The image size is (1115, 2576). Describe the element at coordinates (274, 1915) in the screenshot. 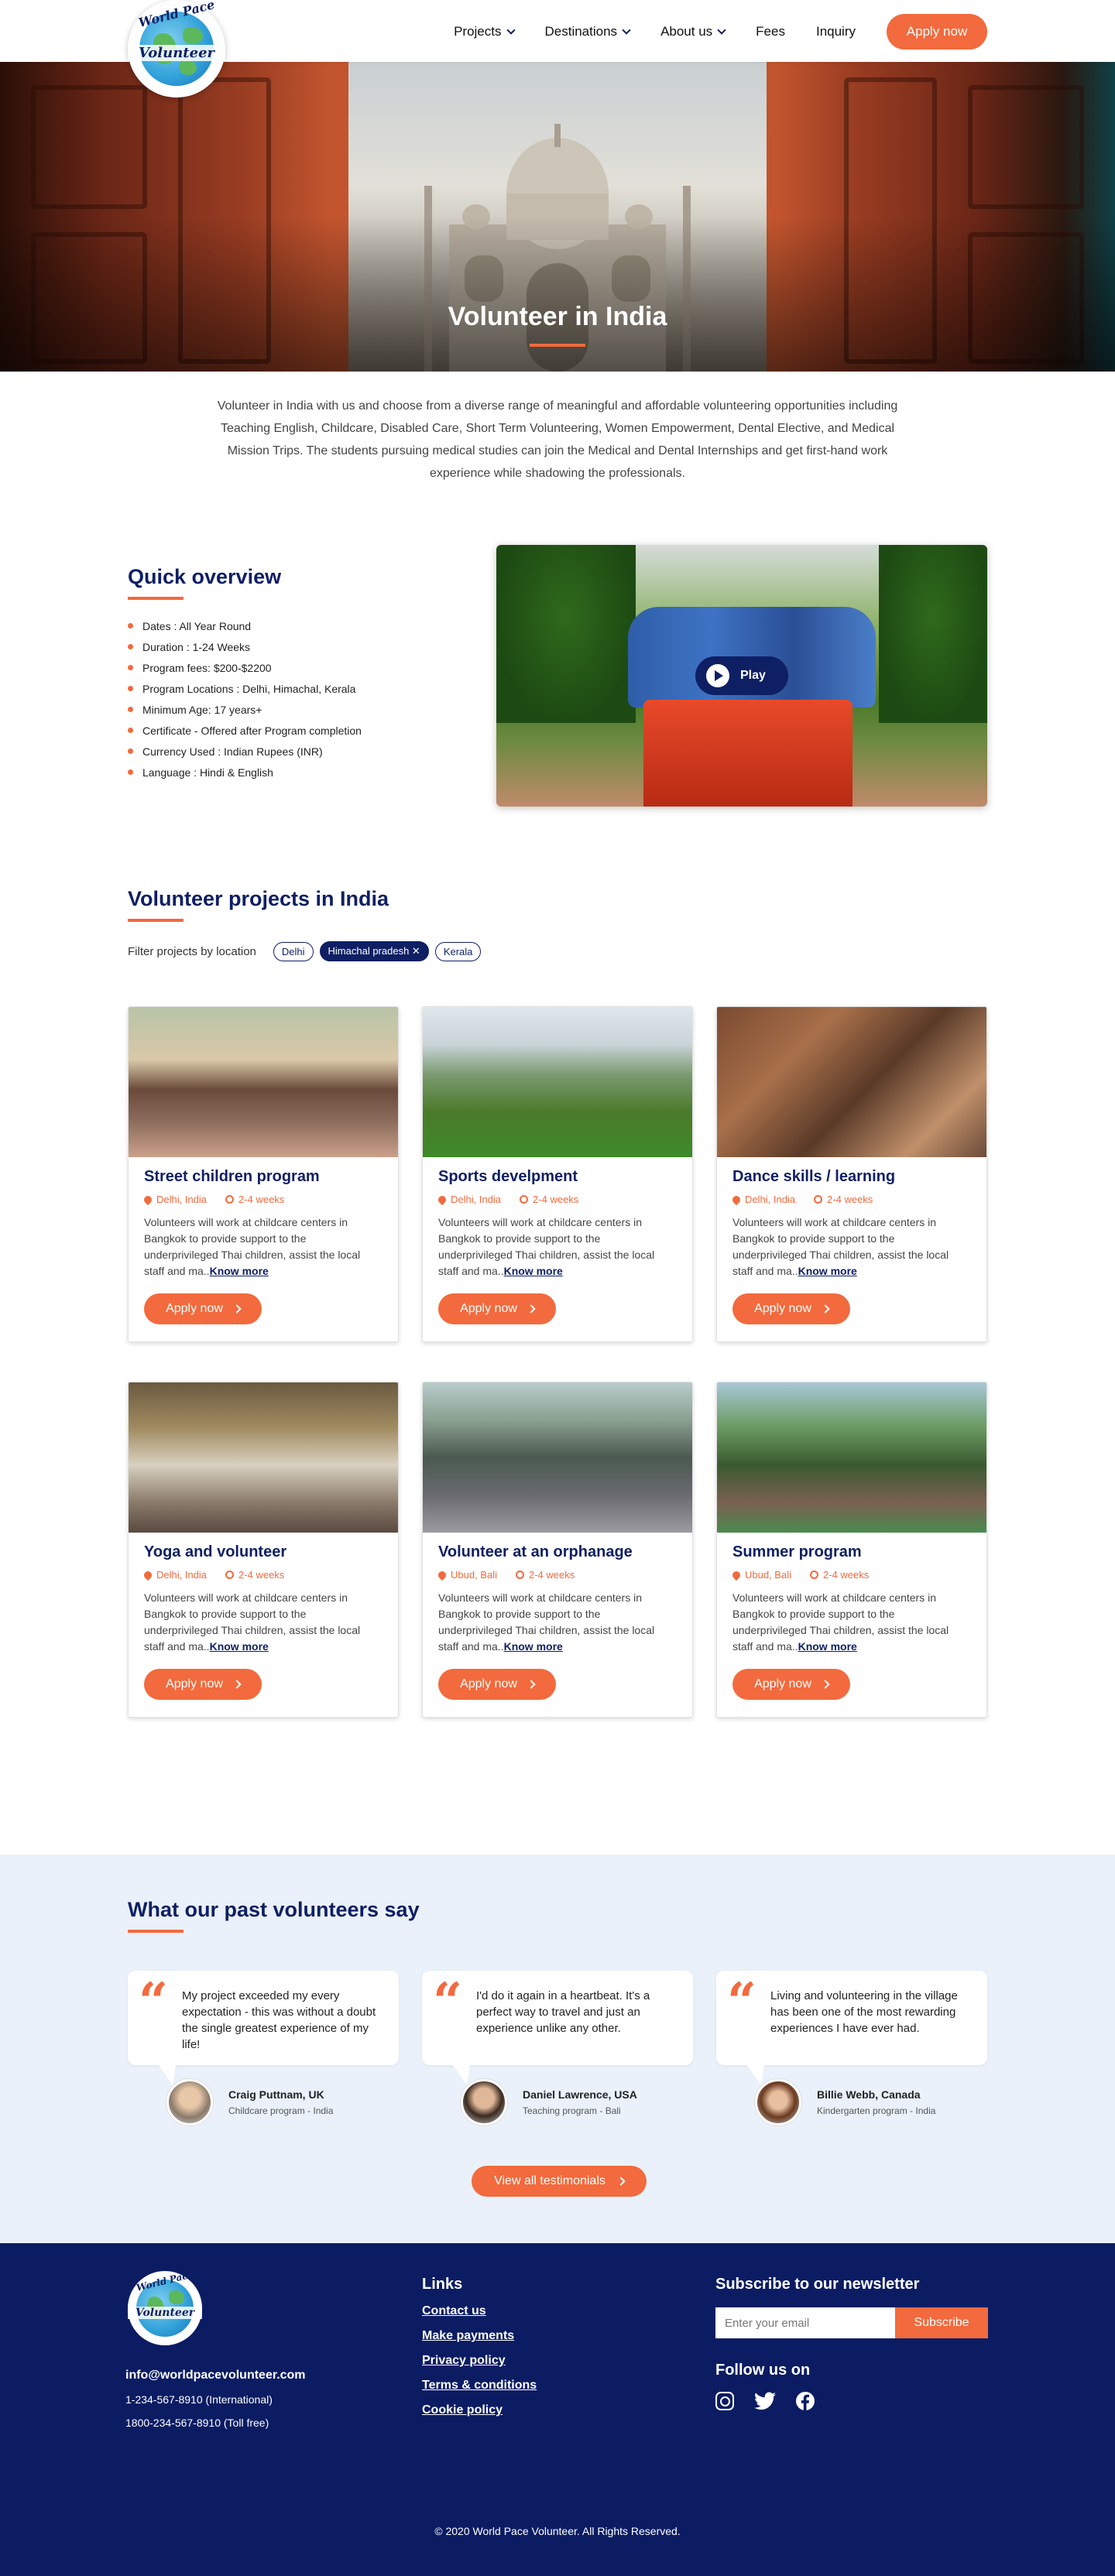

I see `testimonials-header: What our past volunteers say` at that location.